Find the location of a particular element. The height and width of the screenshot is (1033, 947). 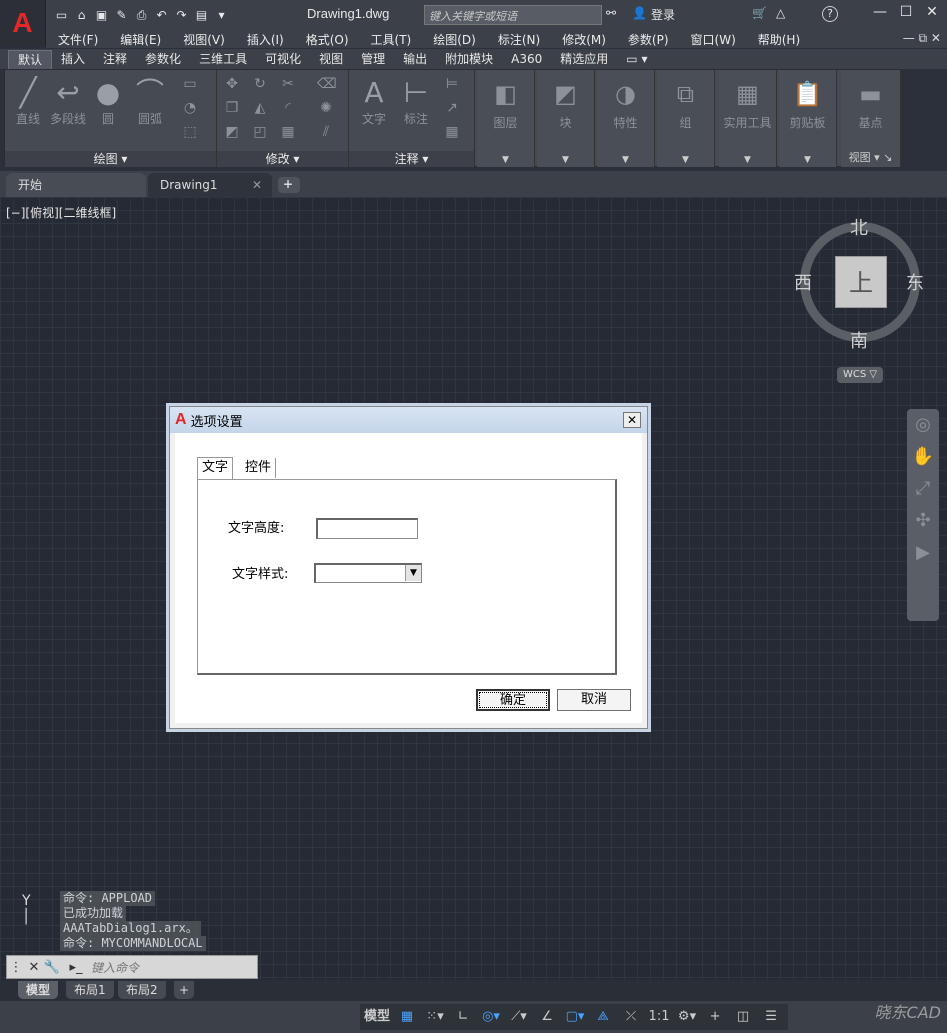

dialog-close-button: ✕ is located at coordinates (632, 420).